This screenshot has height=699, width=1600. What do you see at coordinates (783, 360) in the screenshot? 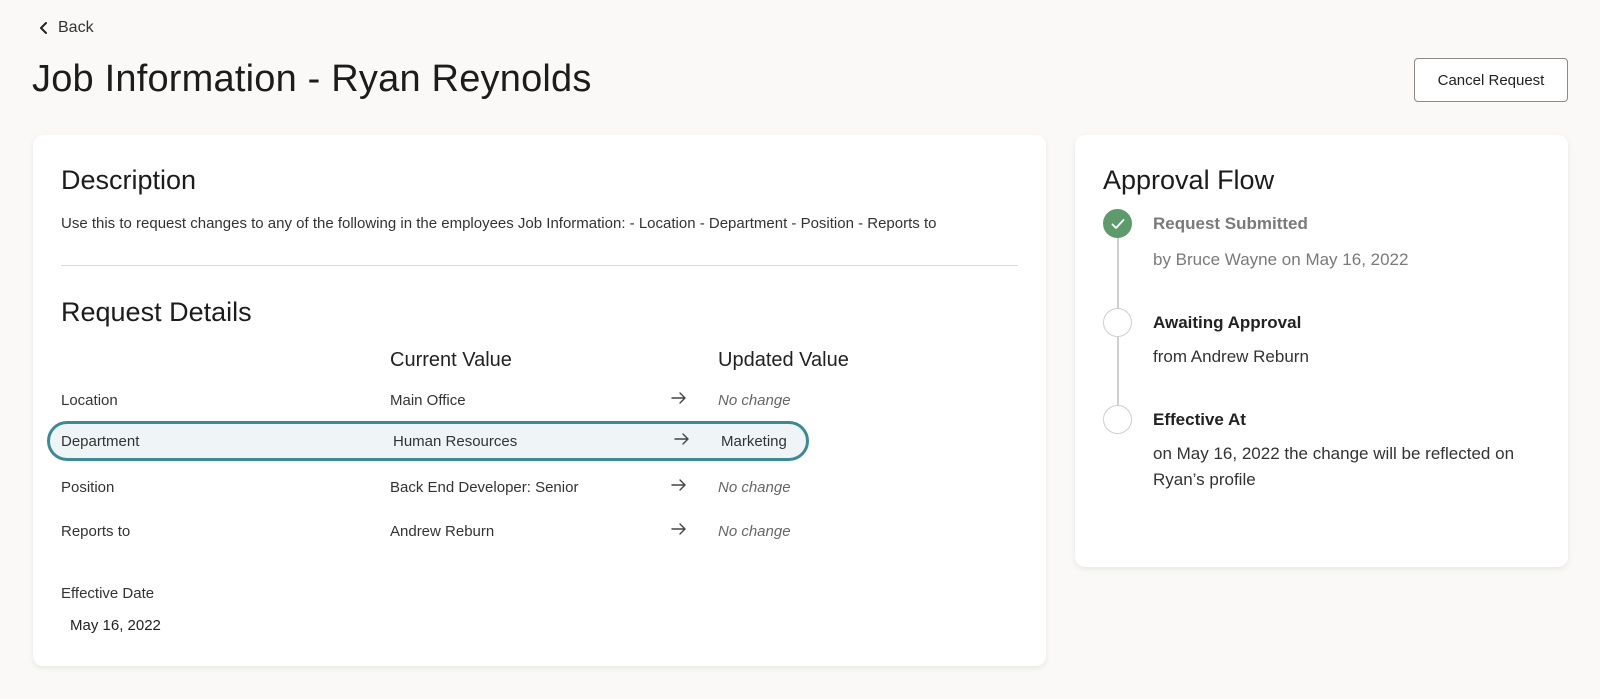
I see `updated-value-header: Updated Value` at bounding box center [783, 360].